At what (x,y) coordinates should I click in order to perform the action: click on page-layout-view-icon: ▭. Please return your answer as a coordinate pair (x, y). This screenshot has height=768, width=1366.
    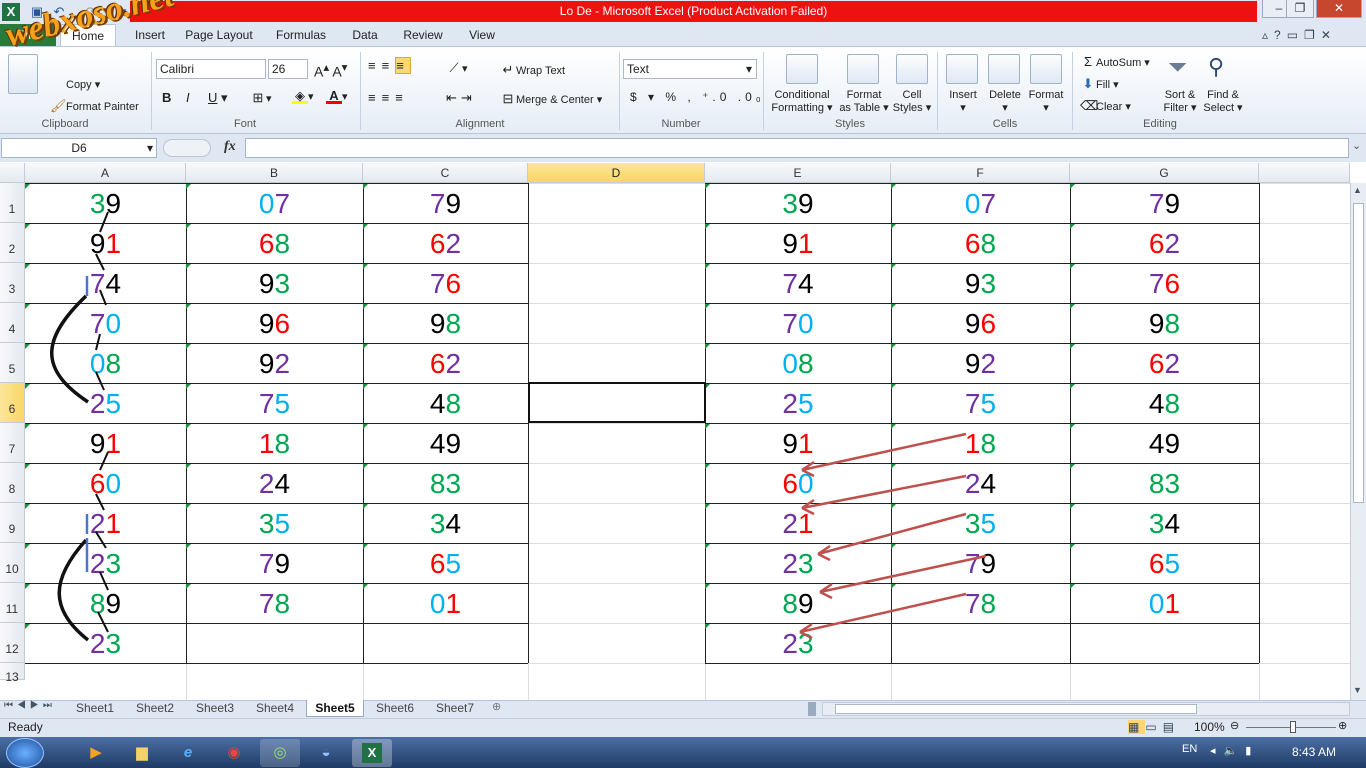
    Looking at the image, I should click on (1154, 727).